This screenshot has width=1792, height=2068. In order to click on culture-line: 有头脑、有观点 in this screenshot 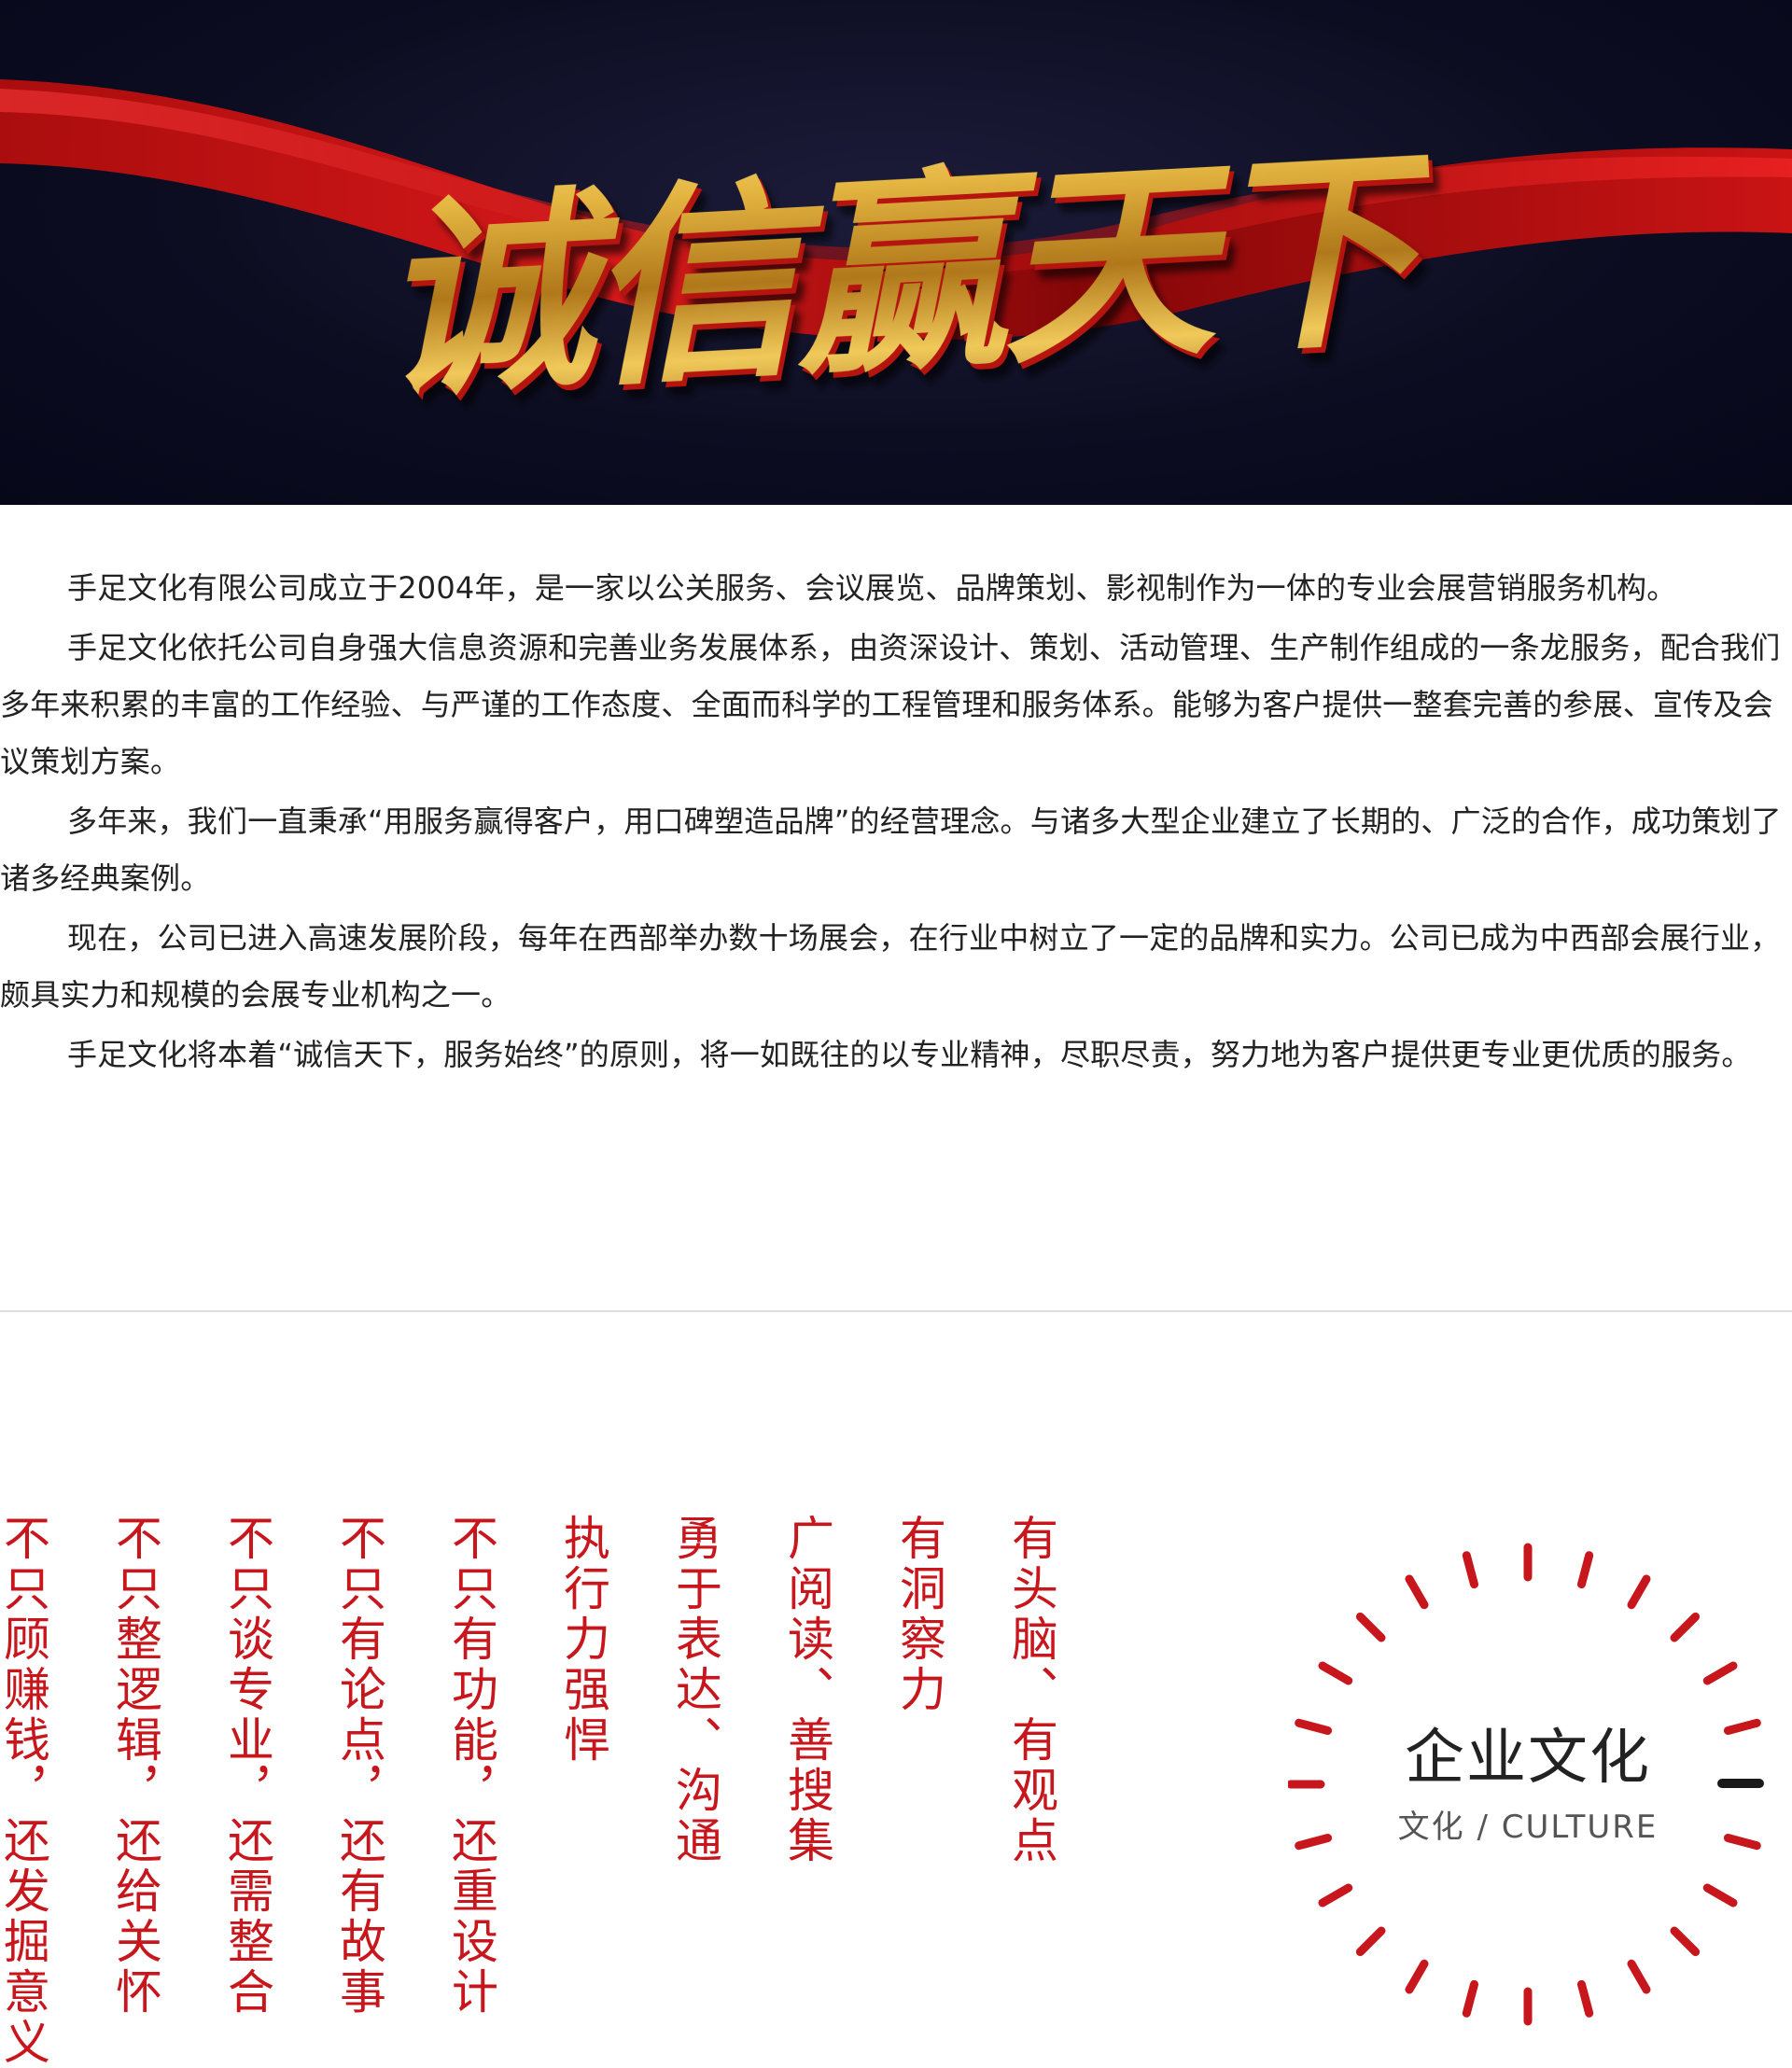, I will do `click(1031, 1690)`.